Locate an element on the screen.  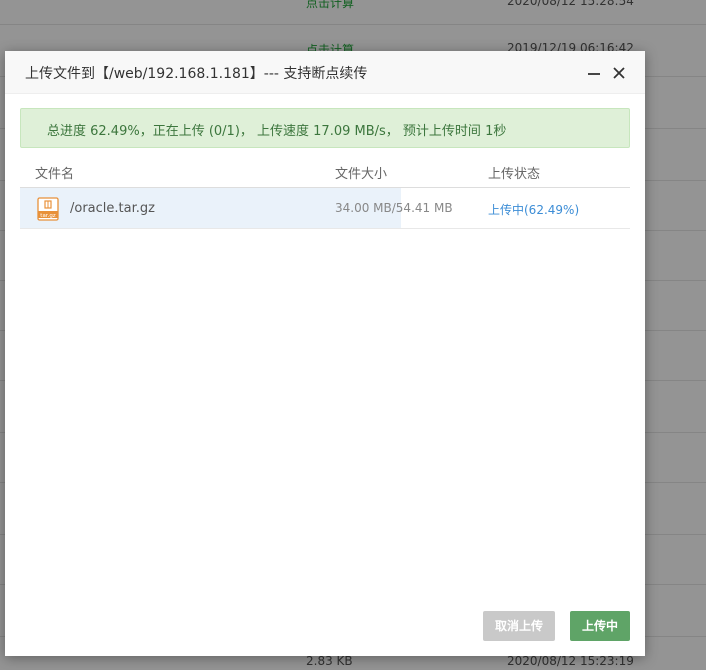
upload-button: 上传中 is located at coordinates (600, 626).